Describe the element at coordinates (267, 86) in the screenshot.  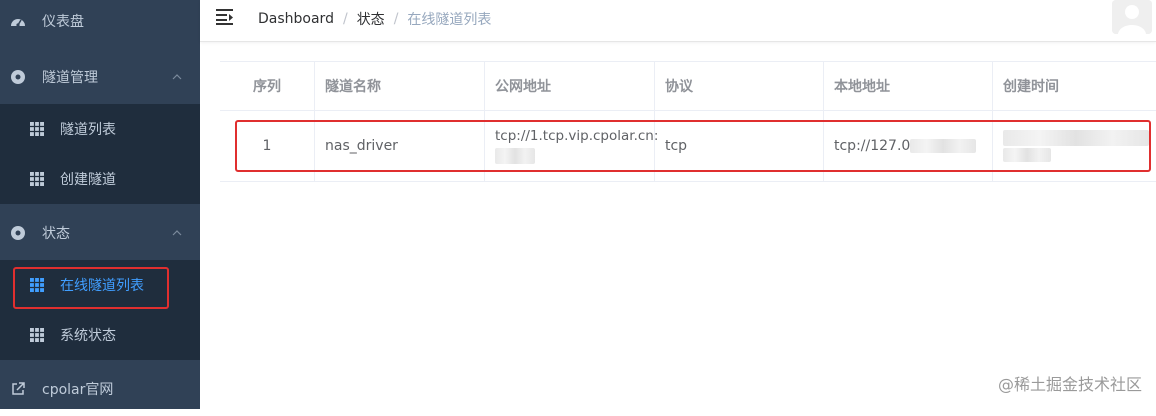
I see `column-header-index: 序列` at that location.